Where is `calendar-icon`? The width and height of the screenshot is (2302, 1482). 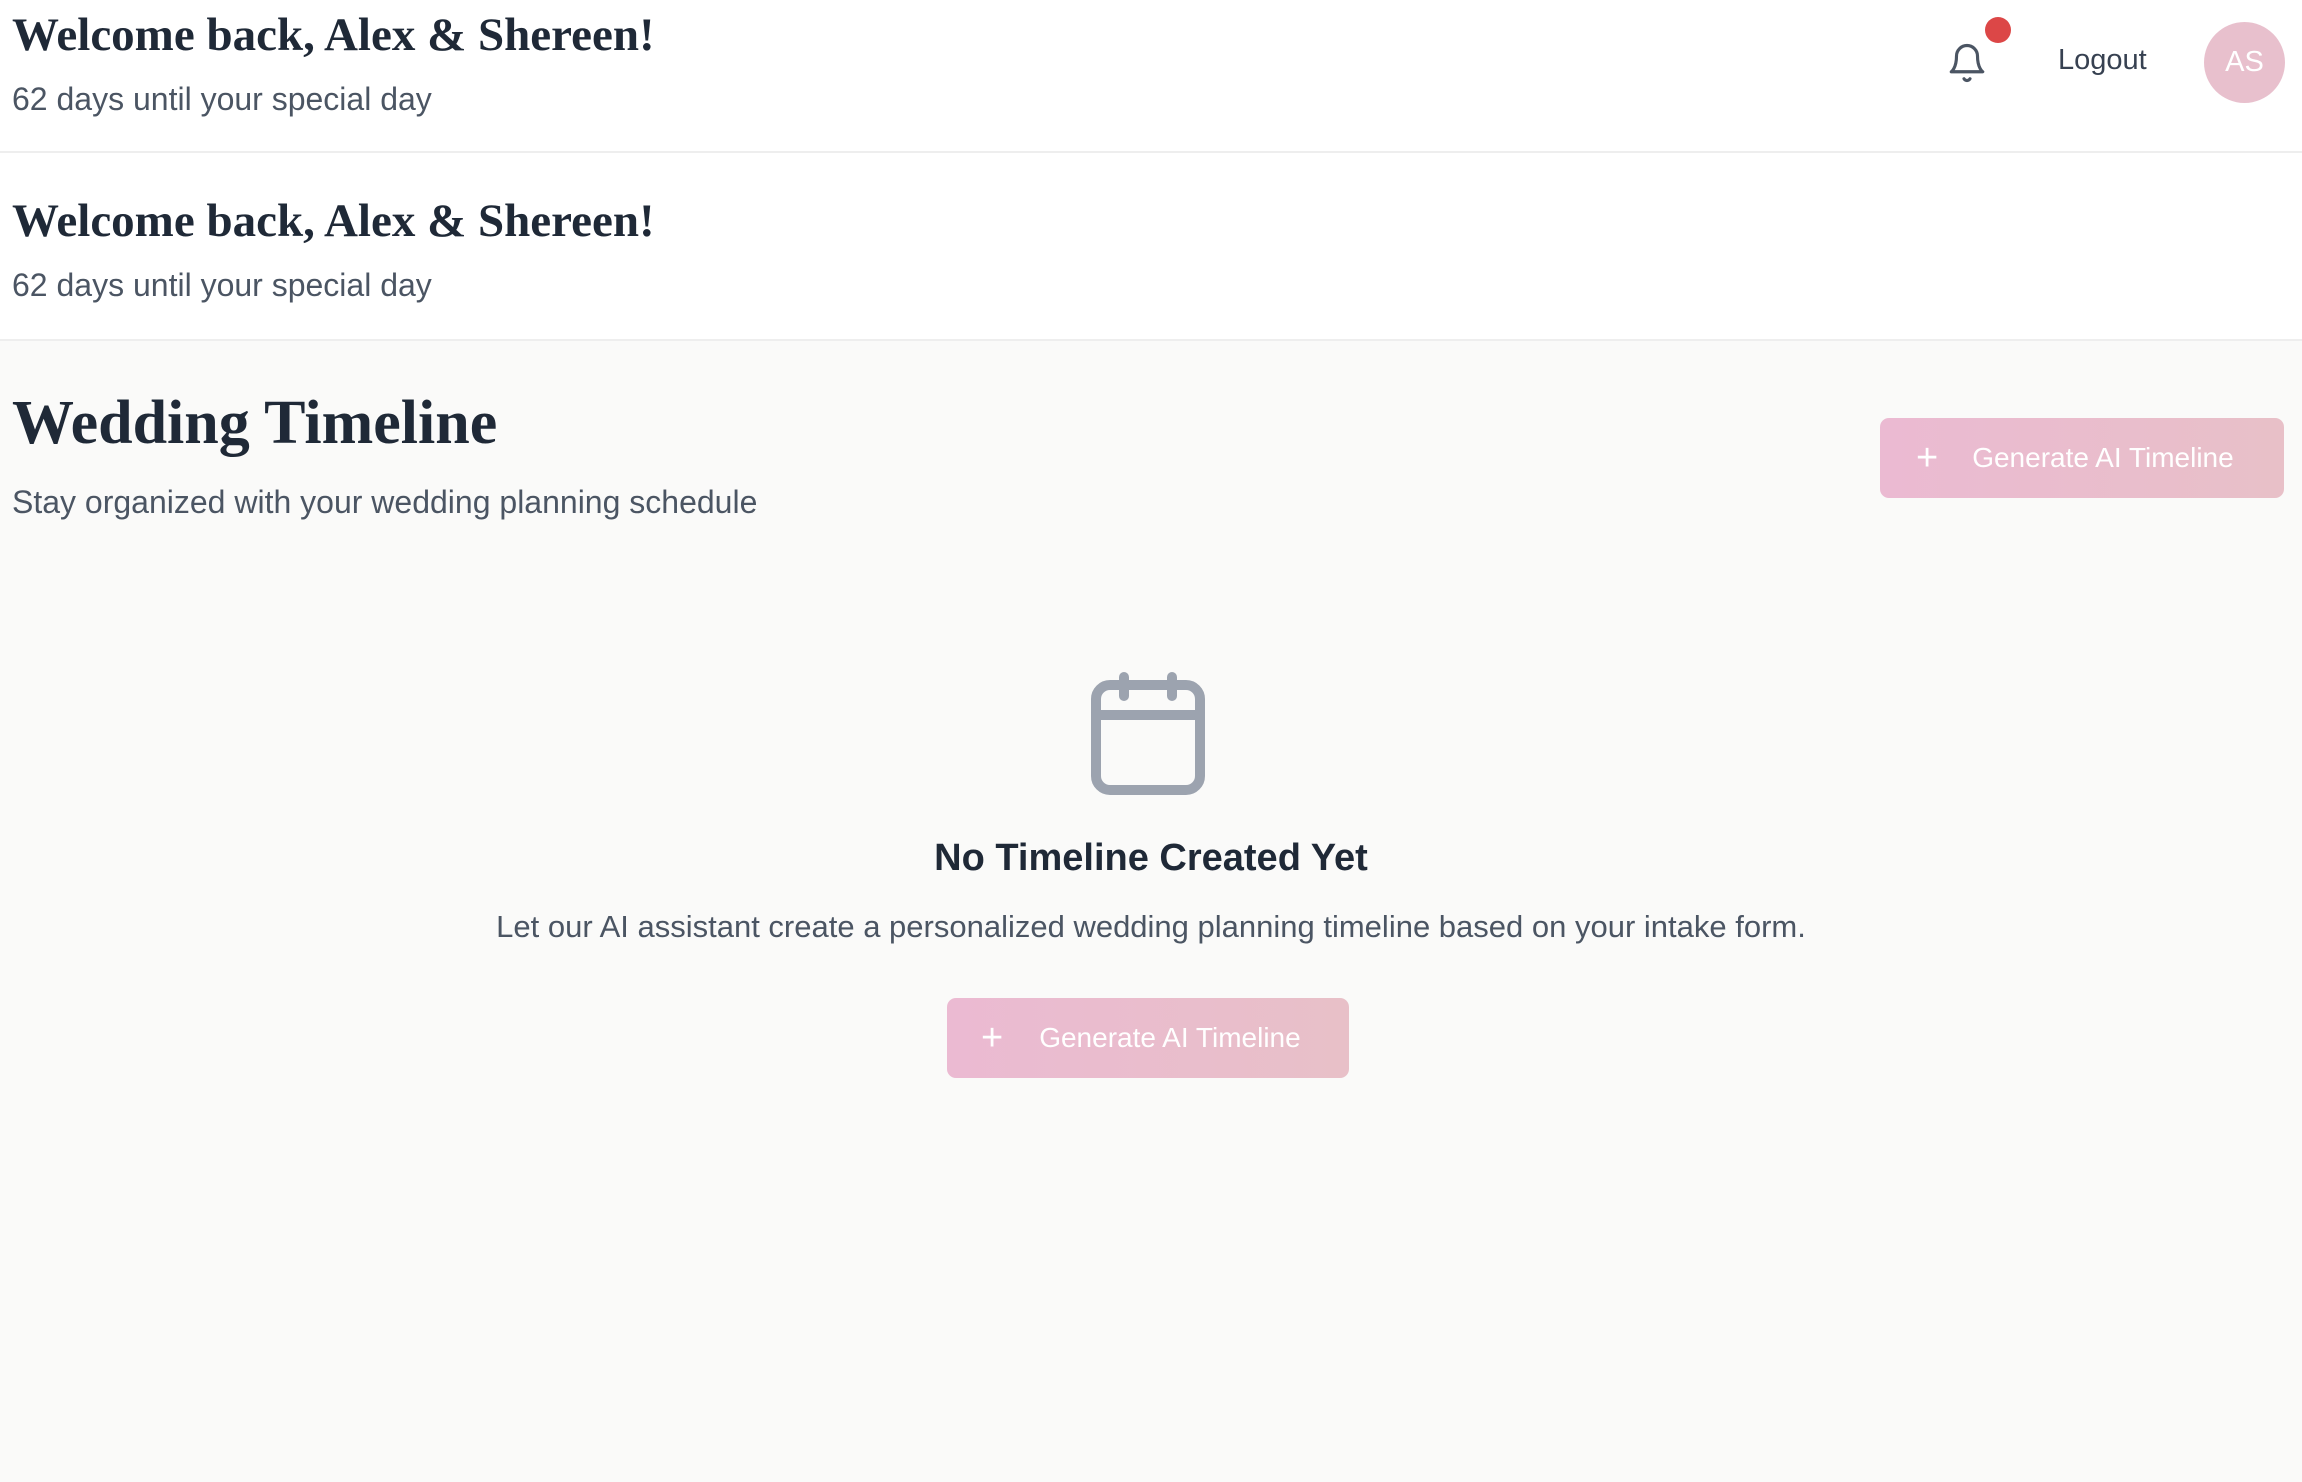
calendar-icon is located at coordinates (1148, 734).